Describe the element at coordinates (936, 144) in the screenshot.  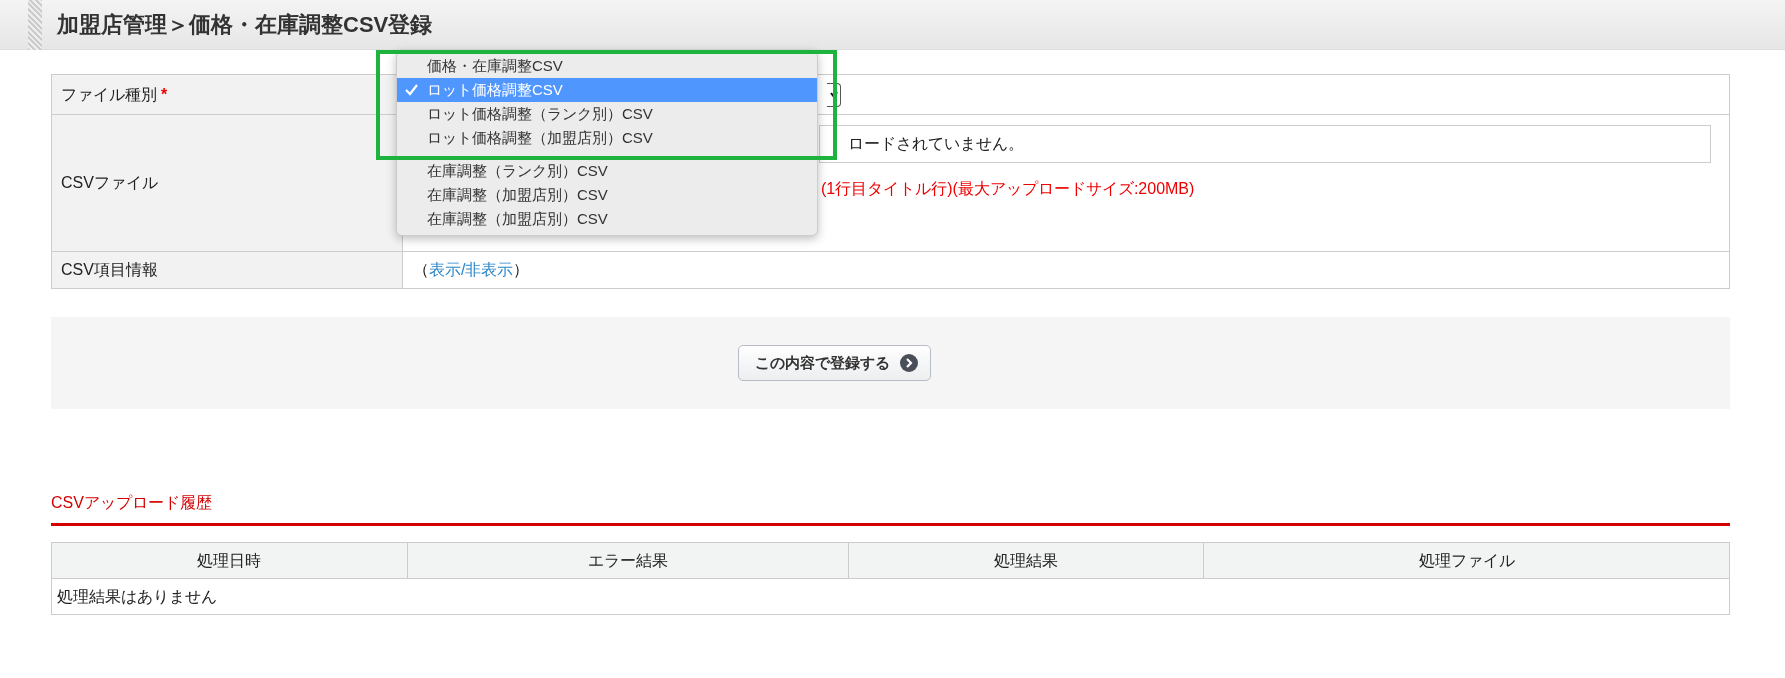
I see `field-value: ロードされていません。` at that location.